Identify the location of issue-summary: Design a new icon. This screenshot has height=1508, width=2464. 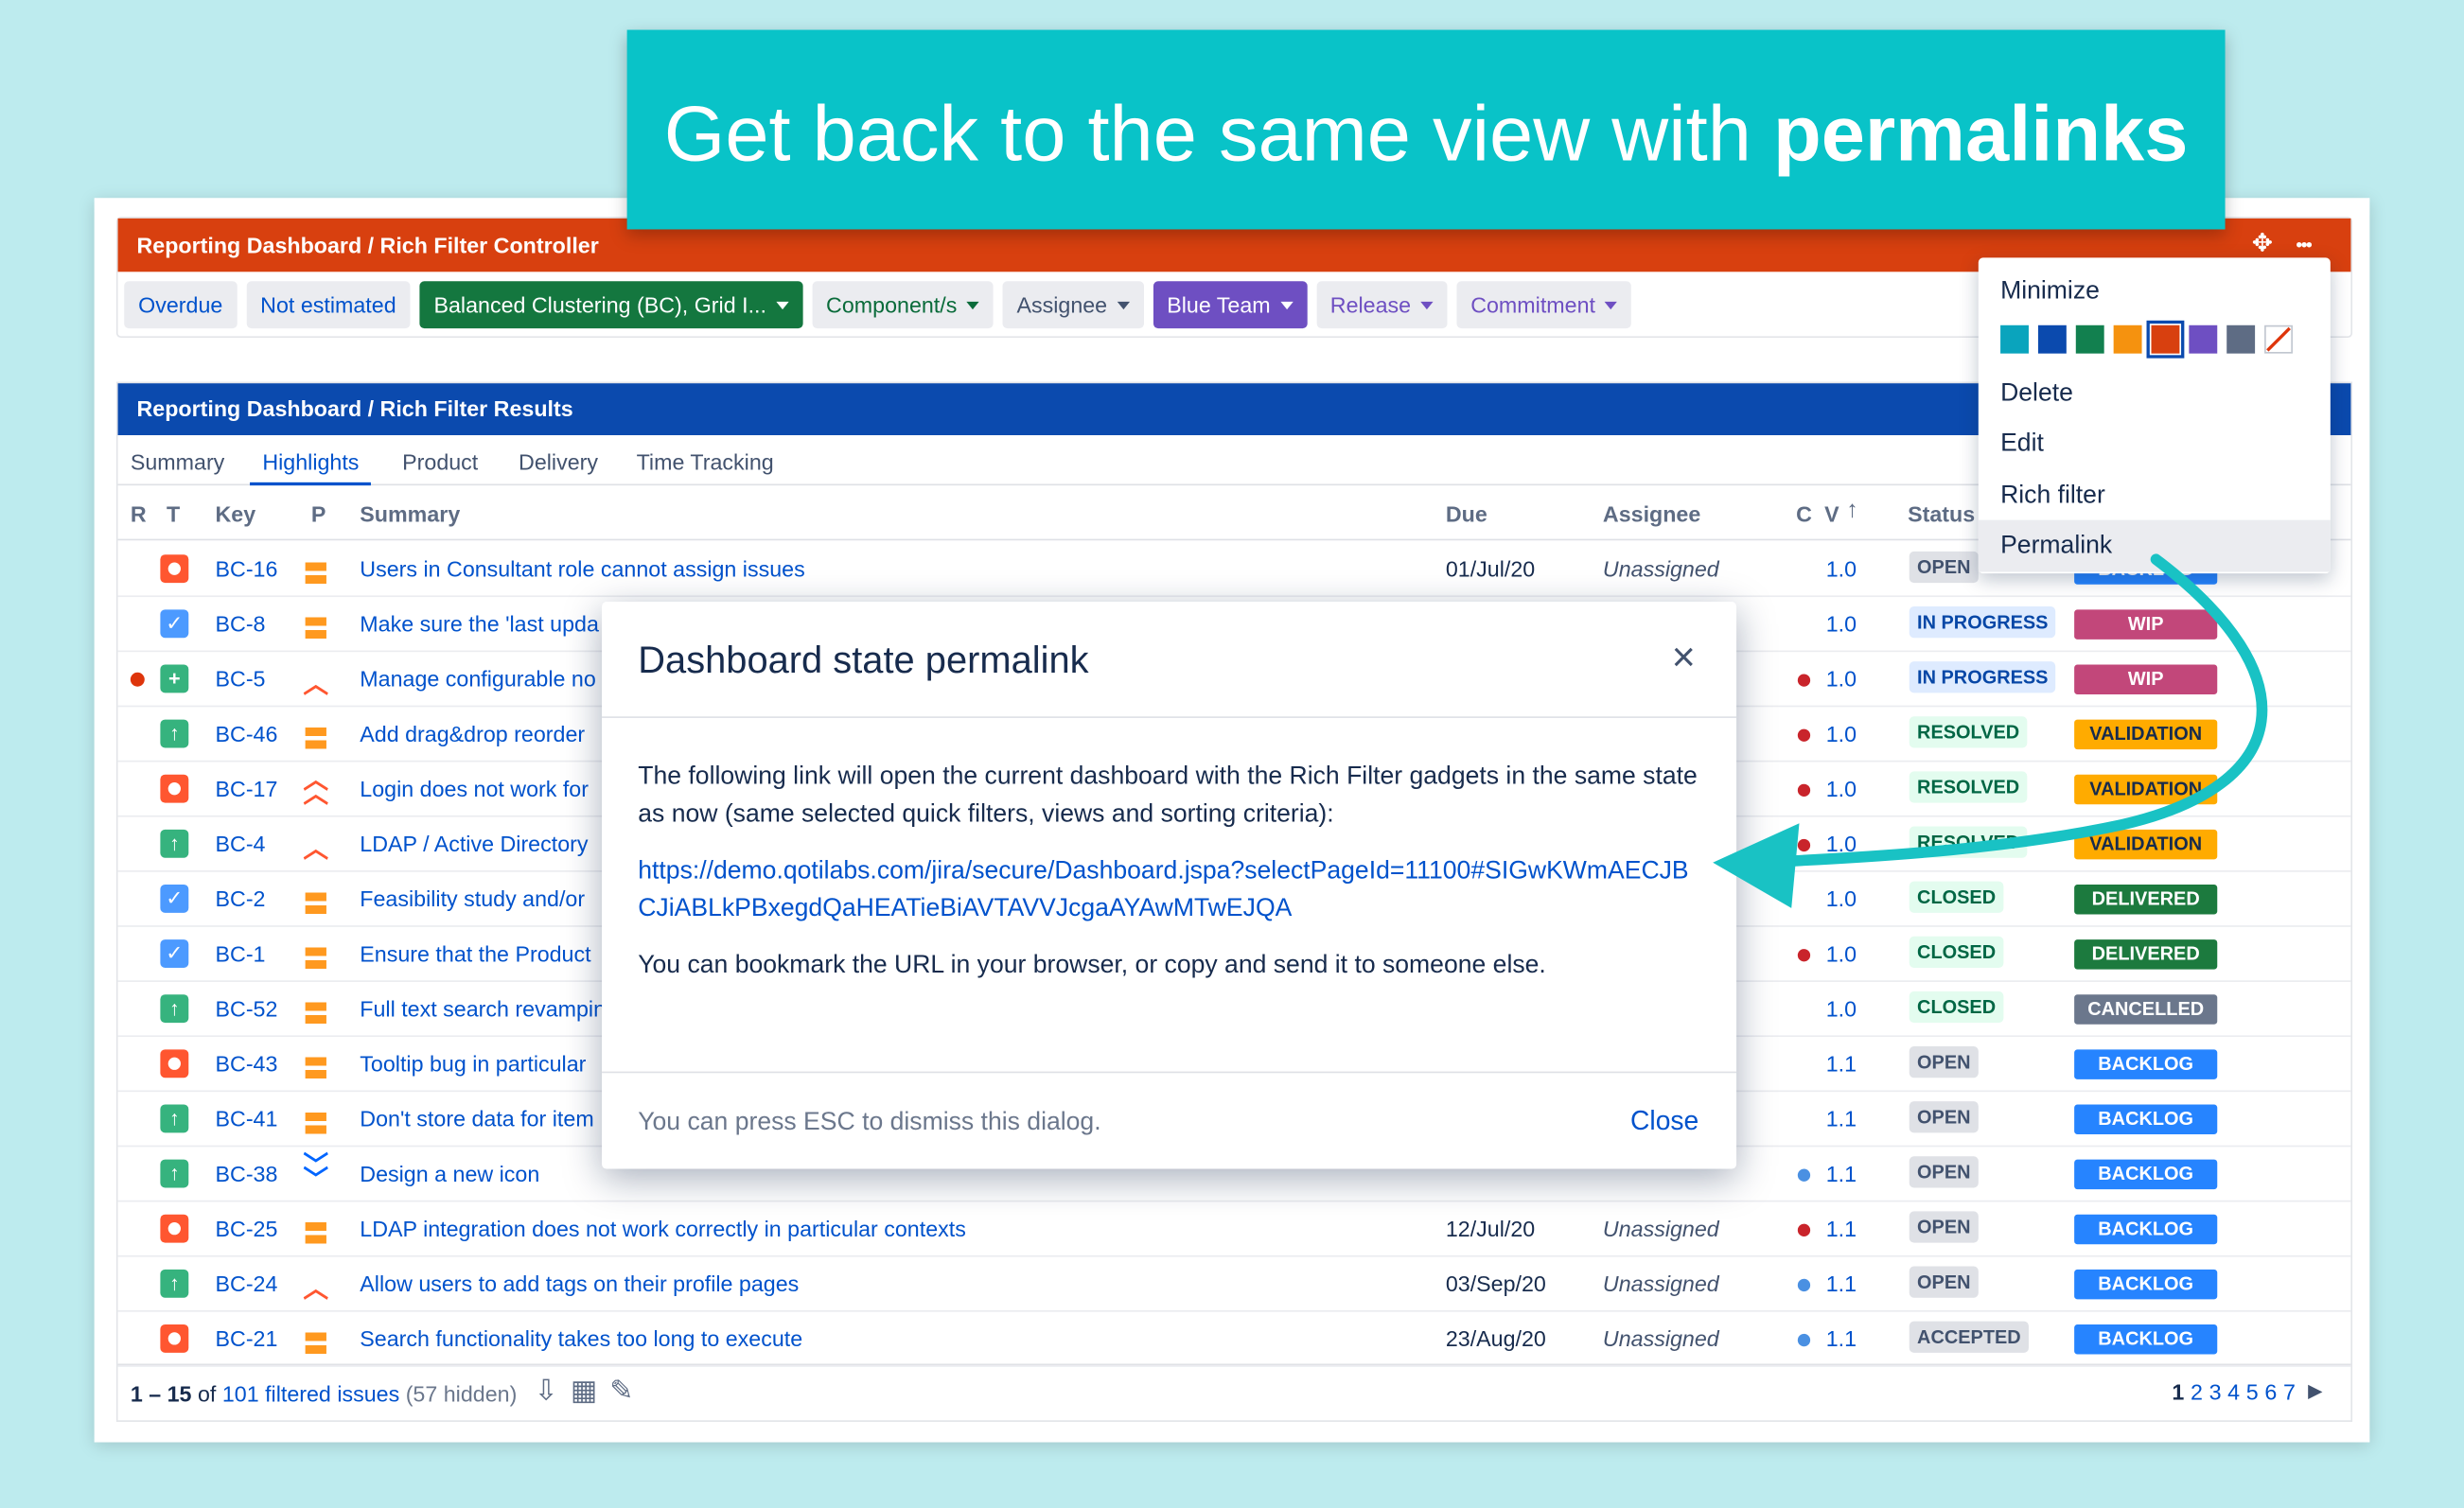
(450, 1173).